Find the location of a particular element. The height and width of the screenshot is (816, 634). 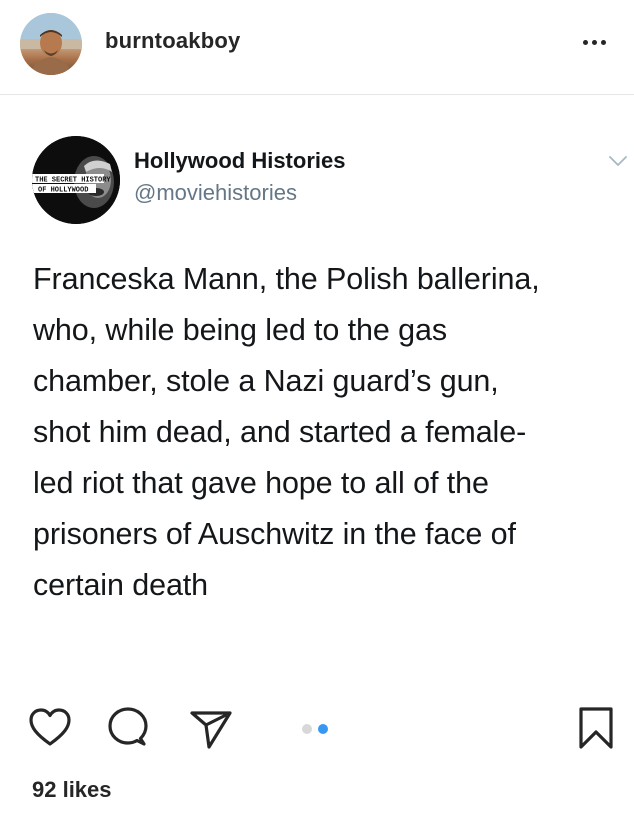

more-options-button is located at coordinates (594, 42).